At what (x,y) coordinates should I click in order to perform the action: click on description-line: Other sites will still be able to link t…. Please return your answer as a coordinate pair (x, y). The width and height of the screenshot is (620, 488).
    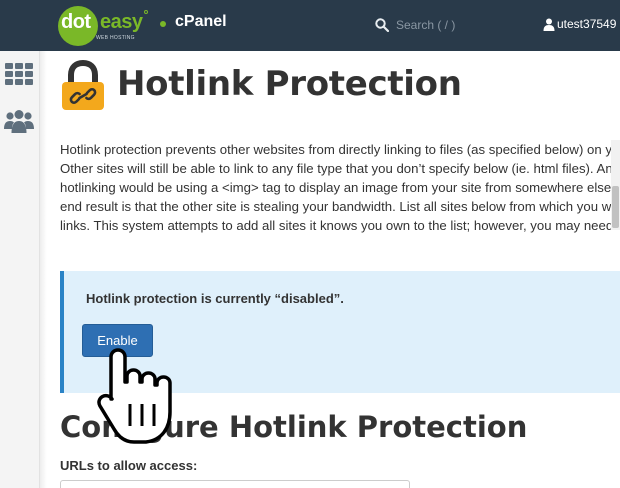
    Looking at the image, I should click on (340, 168).